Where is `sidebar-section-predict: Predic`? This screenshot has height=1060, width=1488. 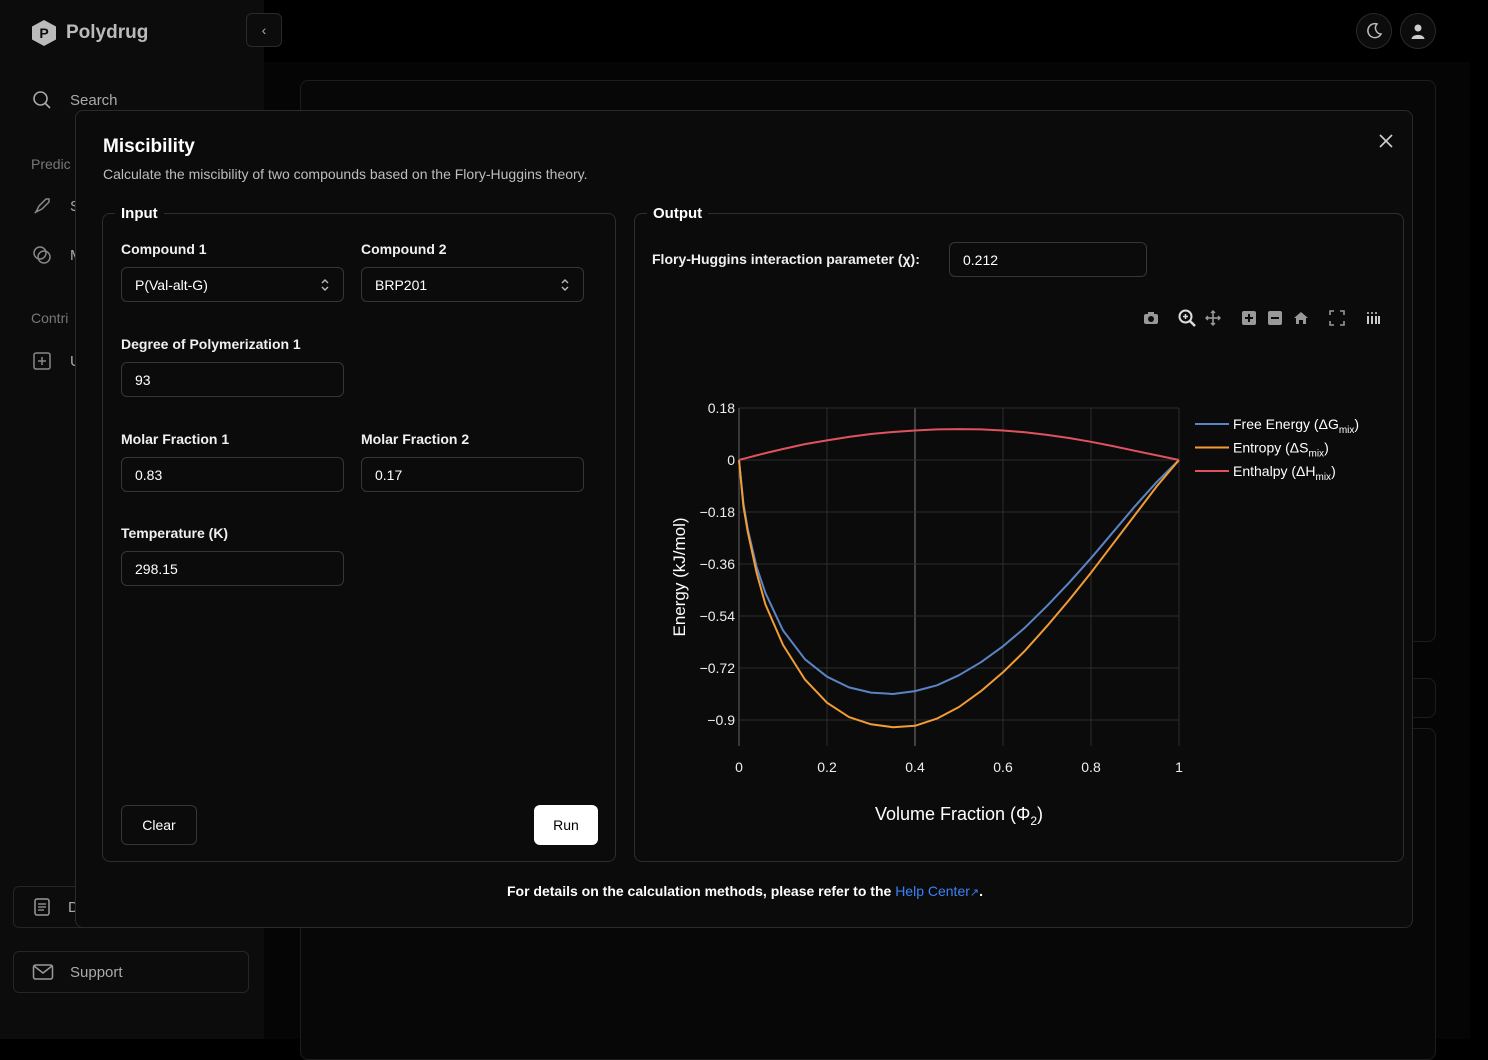 sidebar-section-predict: Predic is located at coordinates (51, 164).